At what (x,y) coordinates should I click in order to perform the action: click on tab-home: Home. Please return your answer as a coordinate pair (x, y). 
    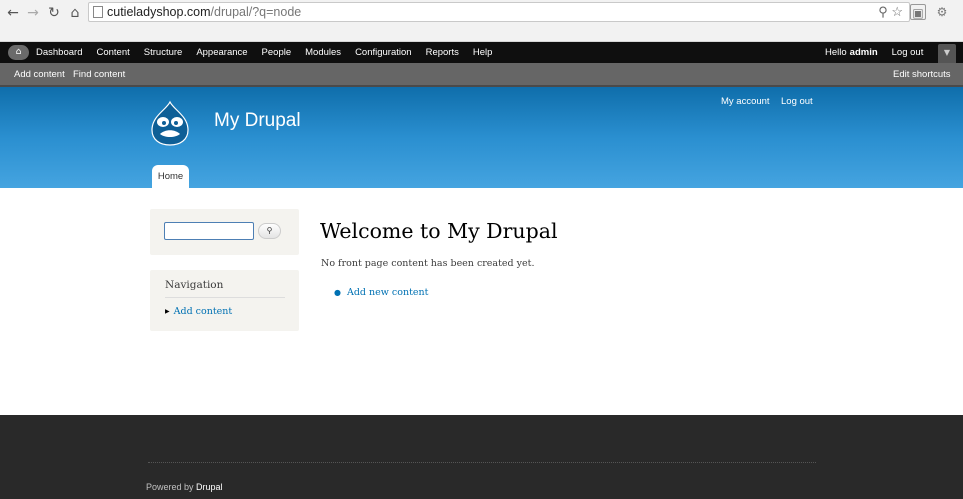
    Looking at the image, I should click on (170, 176).